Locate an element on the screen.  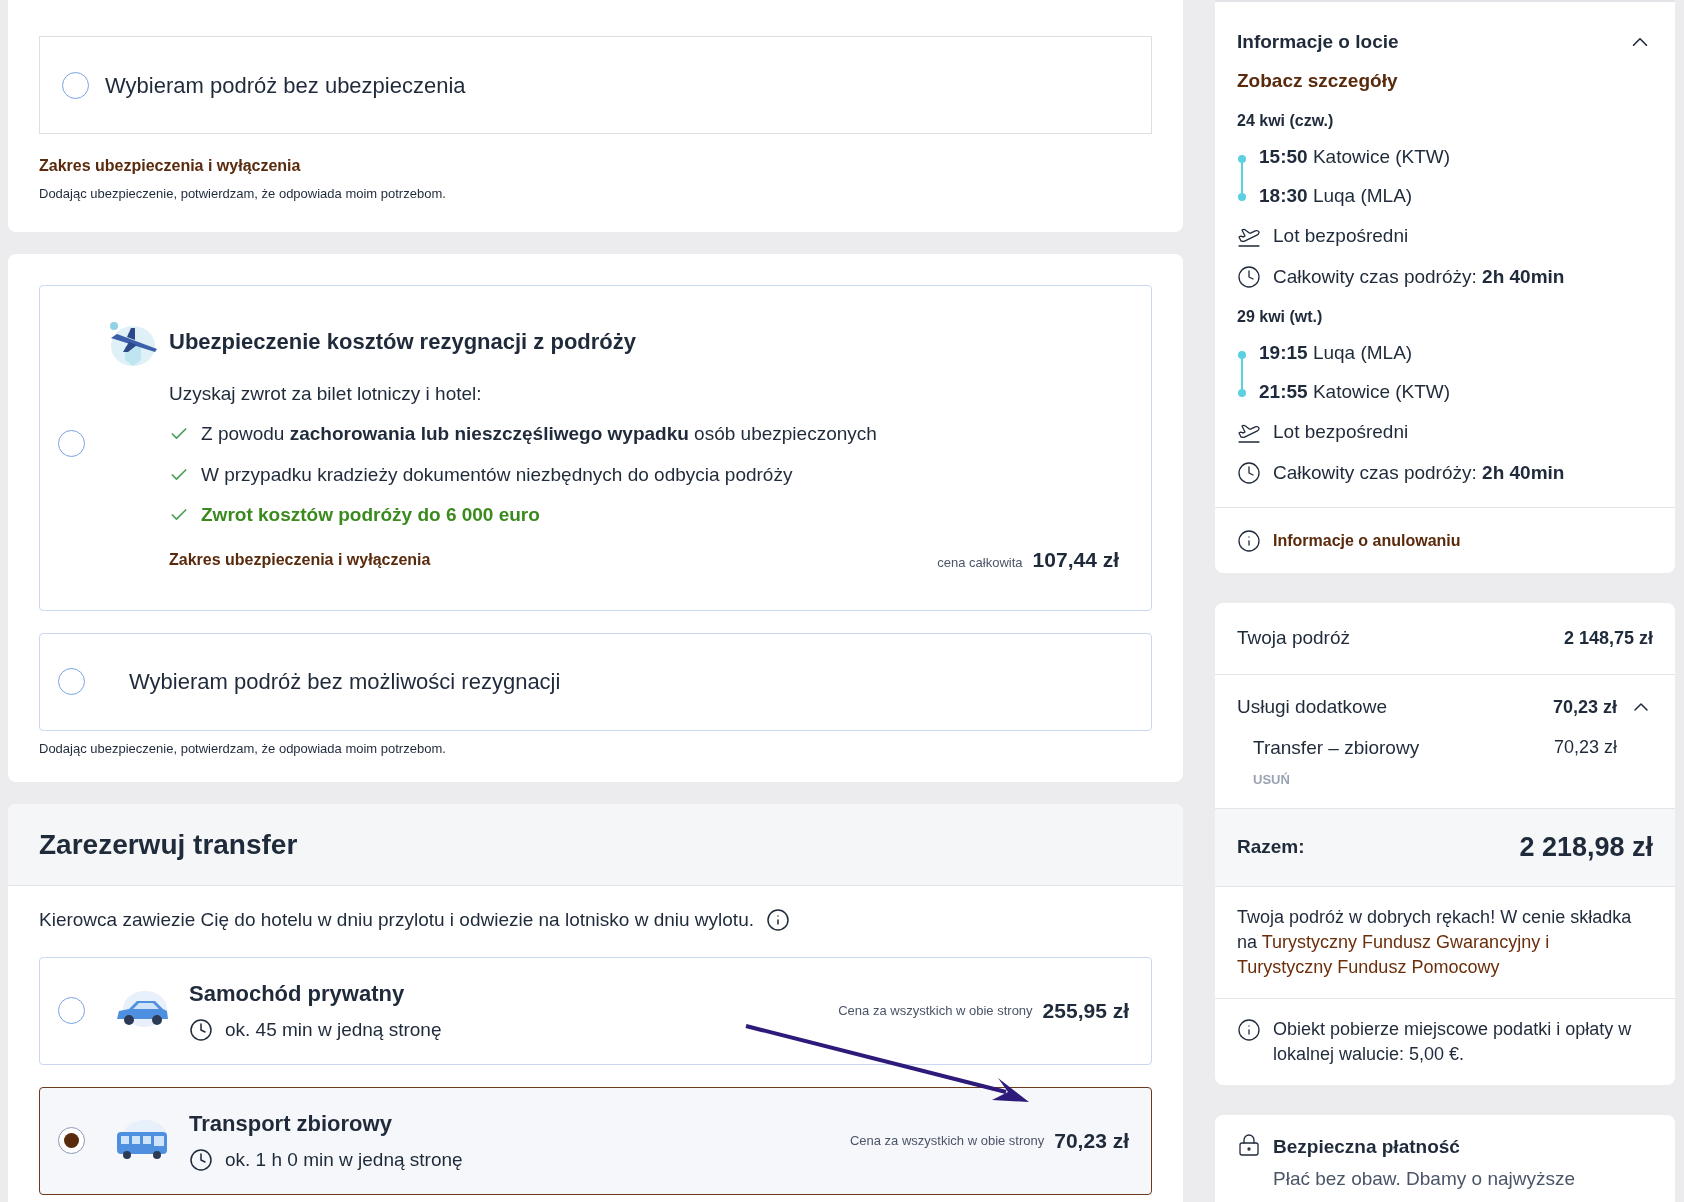
extra-price: 70,23 zł is located at coordinates (1585, 747).